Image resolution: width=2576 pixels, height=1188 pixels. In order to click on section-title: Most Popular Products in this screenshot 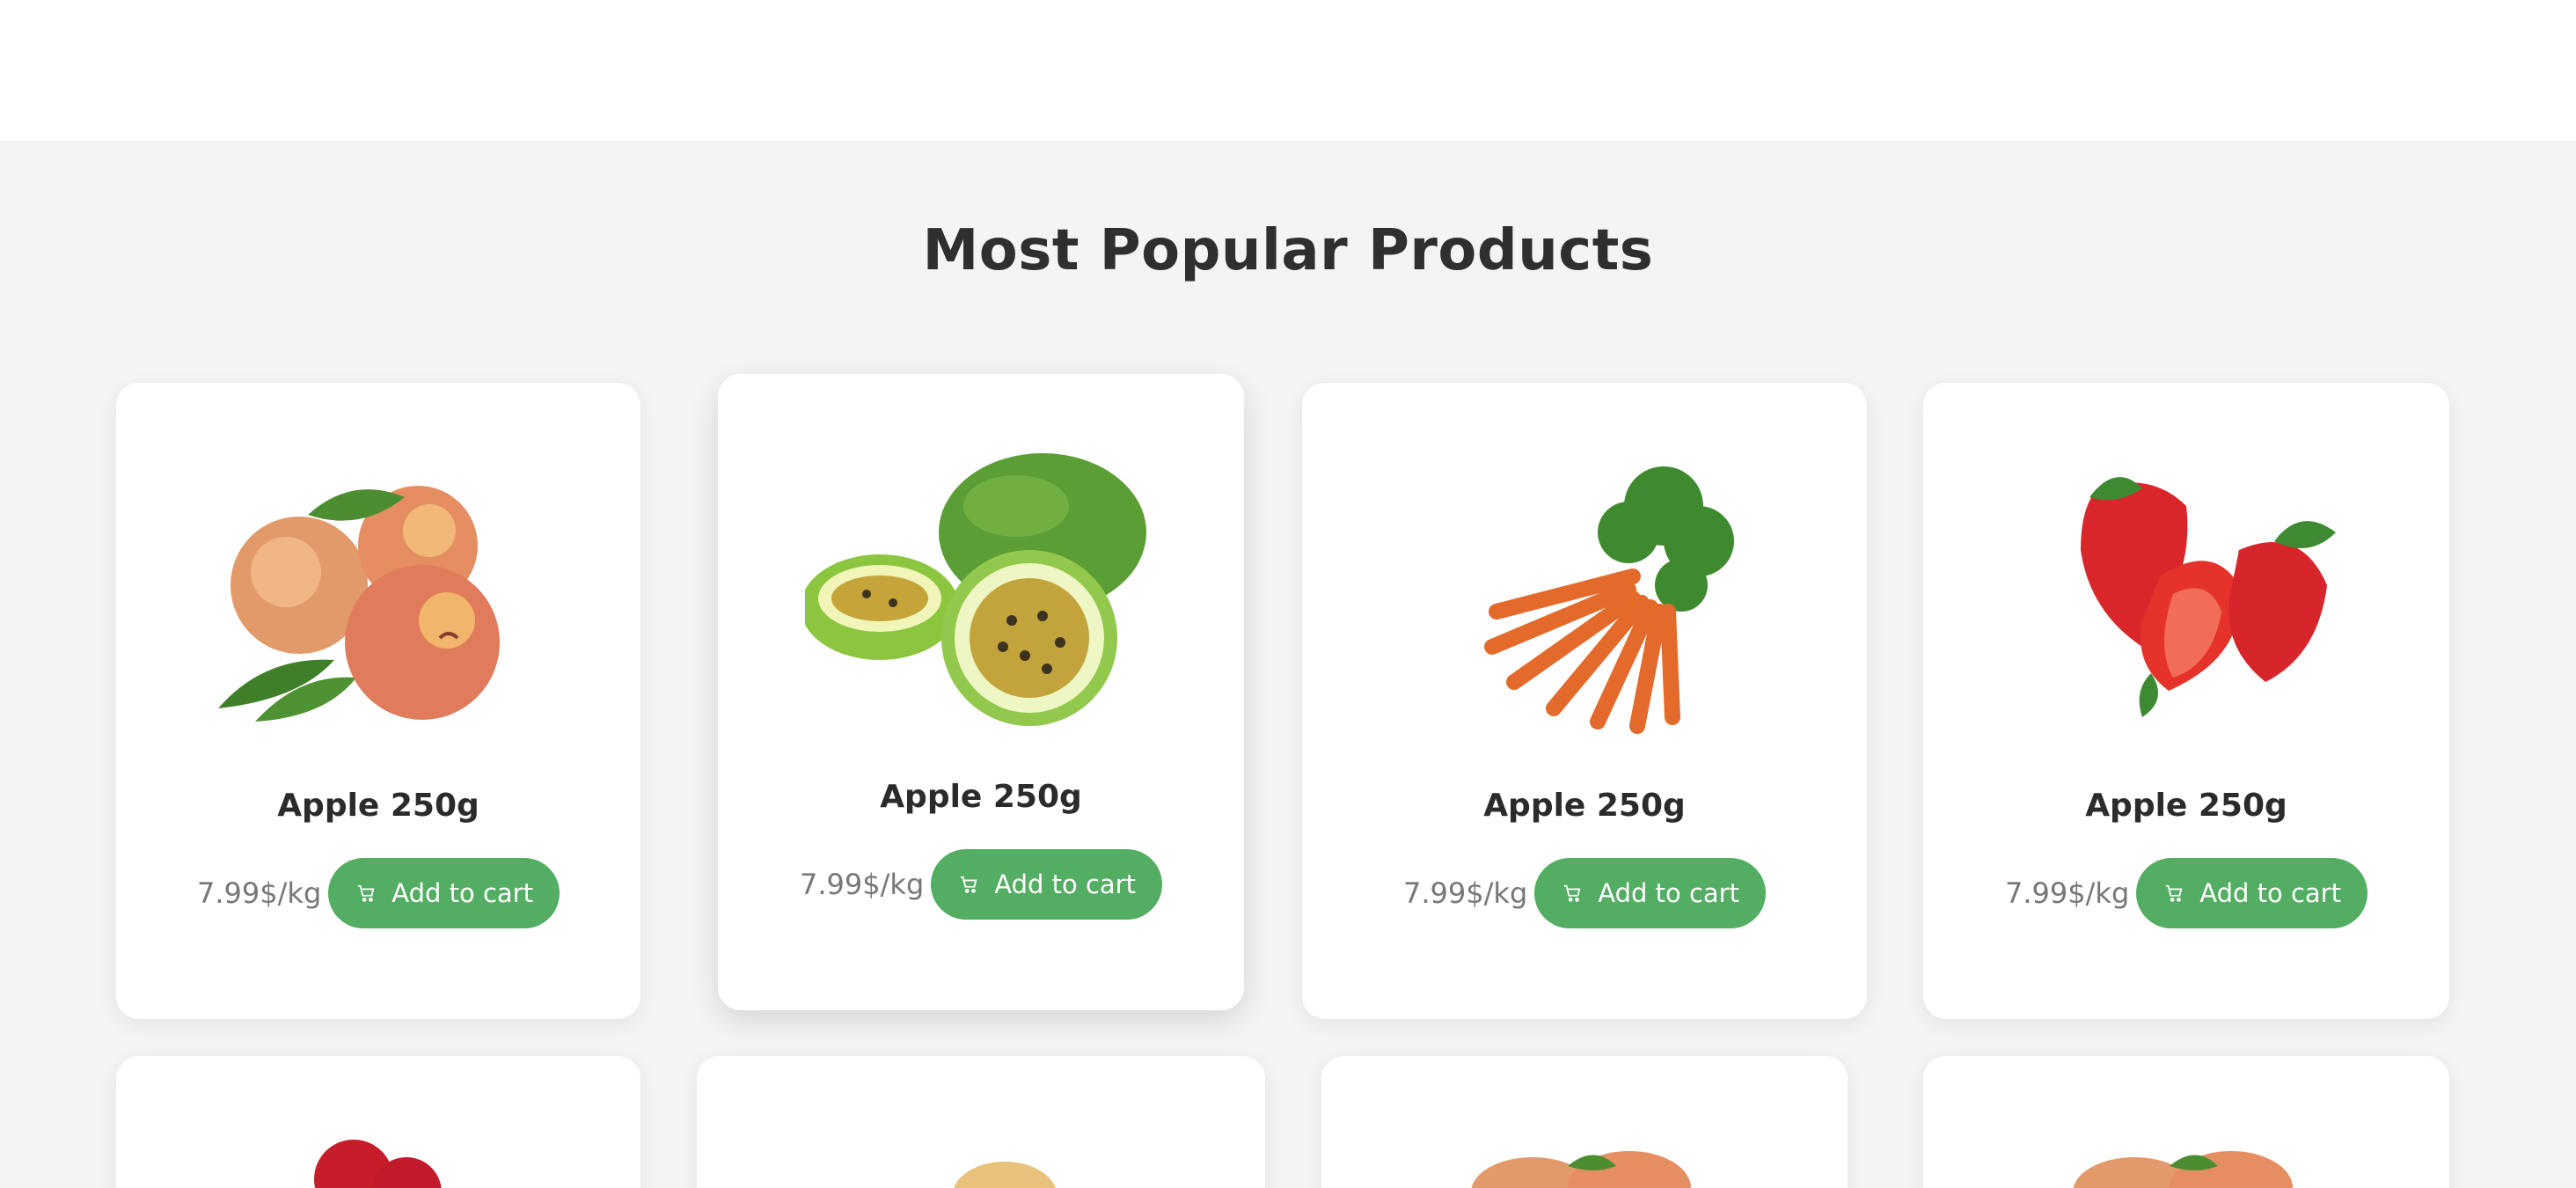, I will do `click(1288, 251)`.